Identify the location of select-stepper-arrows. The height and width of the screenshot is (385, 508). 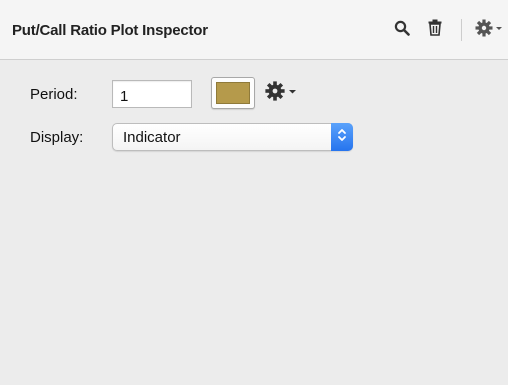
(342, 137).